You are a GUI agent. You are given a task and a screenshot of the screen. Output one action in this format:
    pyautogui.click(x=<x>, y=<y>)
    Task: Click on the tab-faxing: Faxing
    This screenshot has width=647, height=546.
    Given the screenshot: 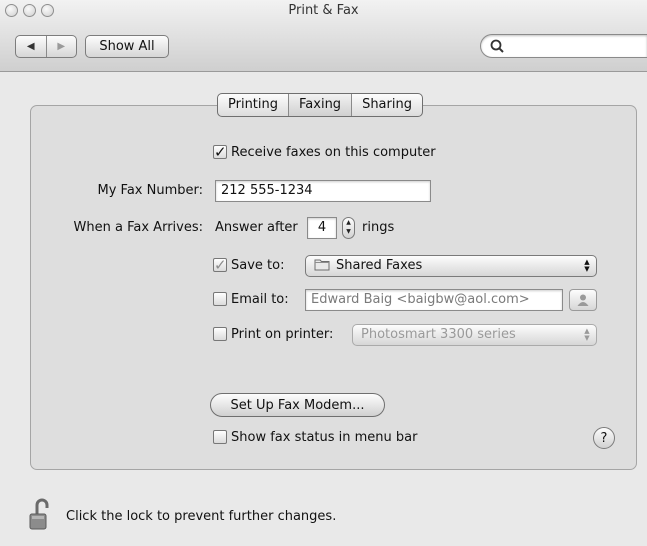 What is the action you would take?
    pyautogui.click(x=320, y=105)
    